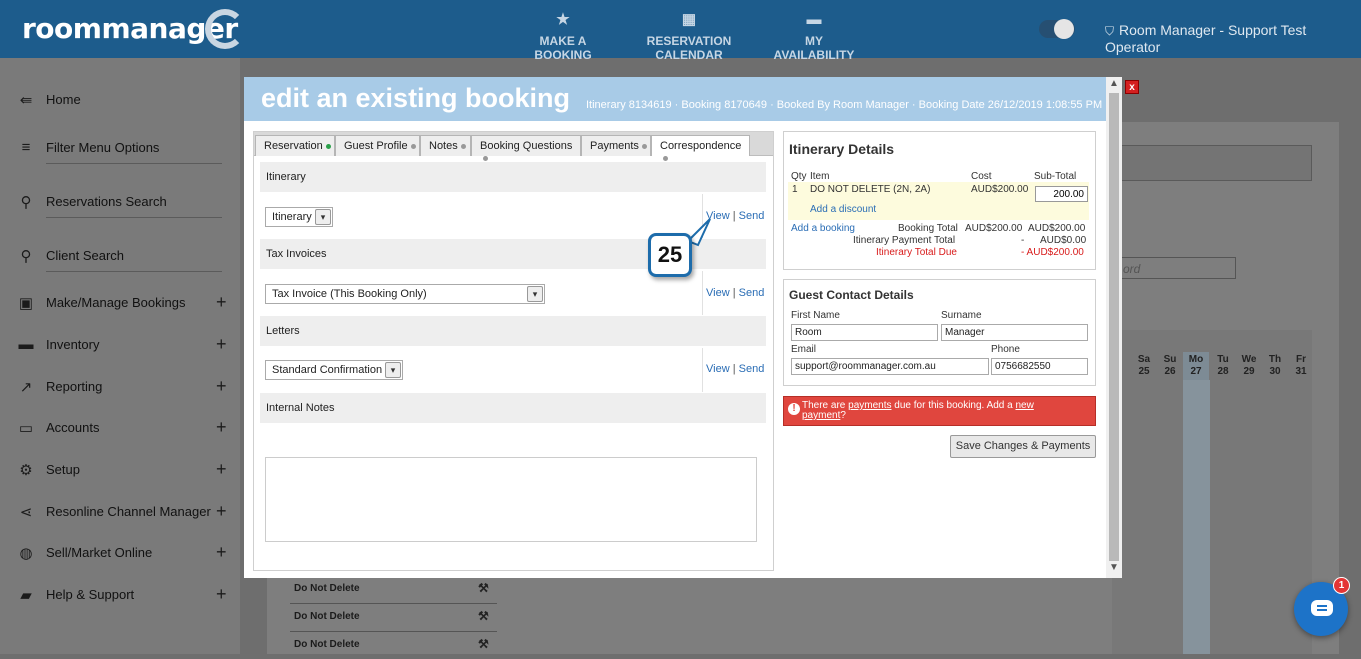  Describe the element at coordinates (1233, 38) in the screenshot. I see `user-menu: ⛉ Room Manager - Support Test Operator` at that location.